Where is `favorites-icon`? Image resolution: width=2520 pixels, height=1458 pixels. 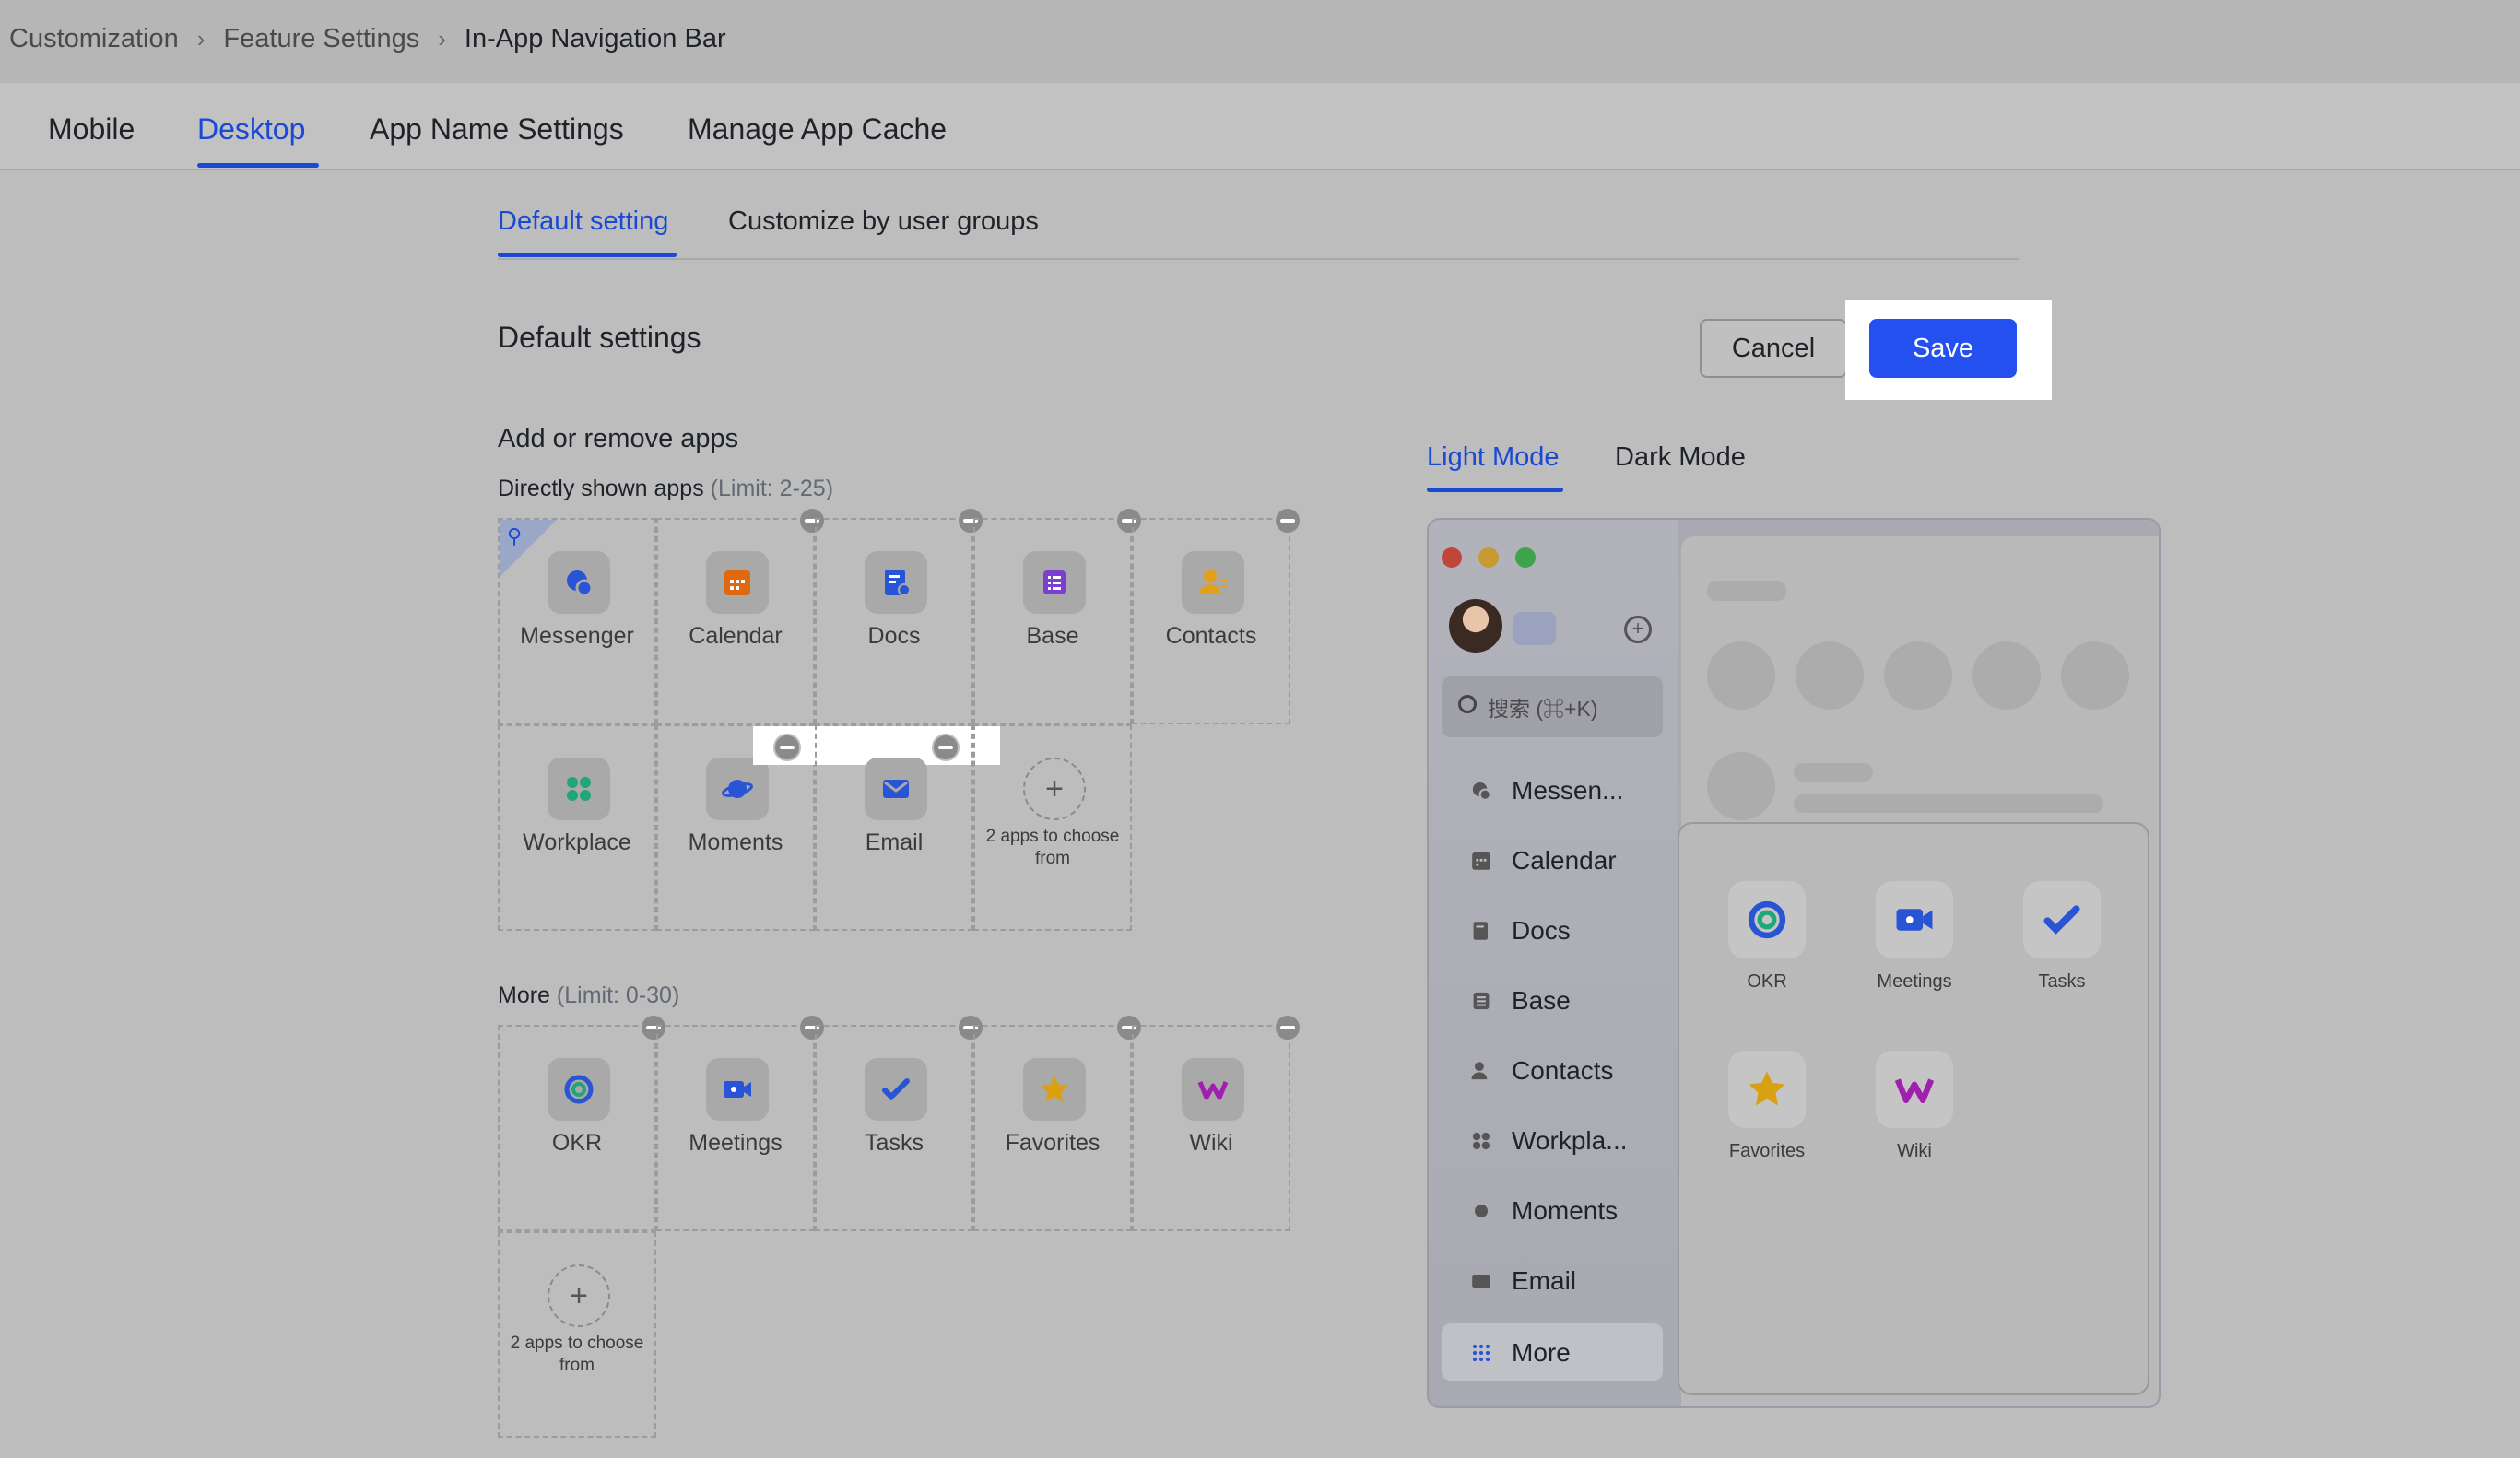
favorites-icon is located at coordinates (1054, 1089).